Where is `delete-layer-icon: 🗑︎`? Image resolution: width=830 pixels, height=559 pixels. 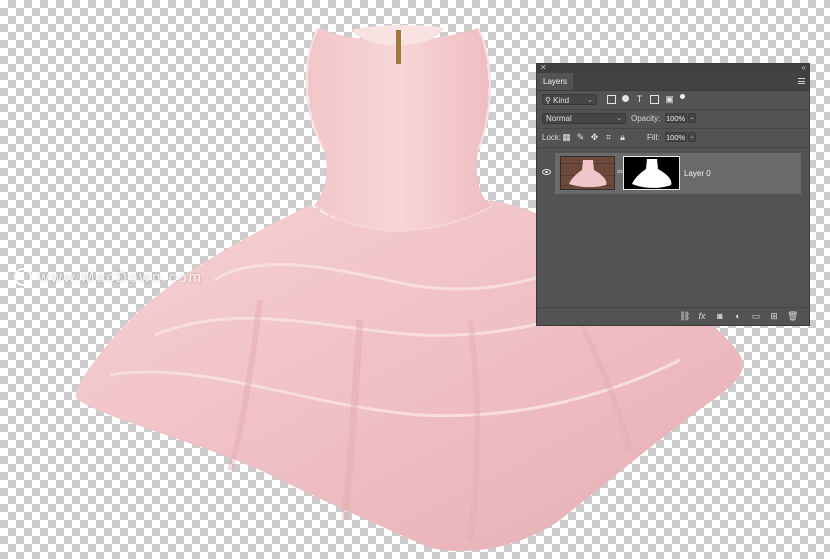
delete-layer-icon: 🗑︎ is located at coordinates (792, 316).